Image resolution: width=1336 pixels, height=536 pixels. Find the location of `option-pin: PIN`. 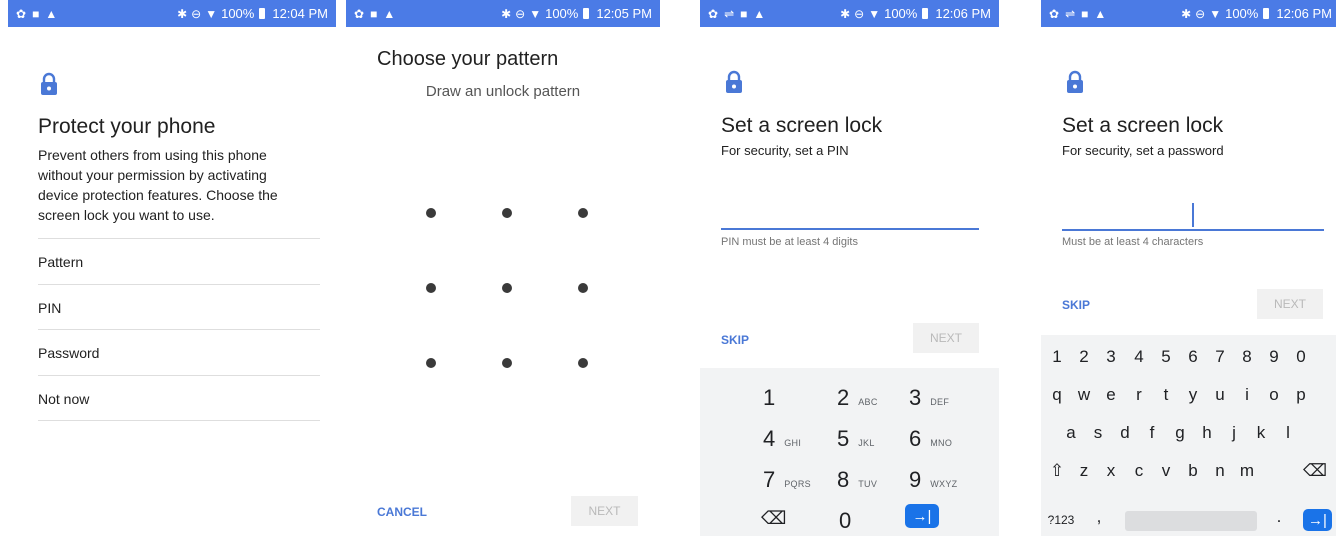

option-pin: PIN is located at coordinates (49, 308).